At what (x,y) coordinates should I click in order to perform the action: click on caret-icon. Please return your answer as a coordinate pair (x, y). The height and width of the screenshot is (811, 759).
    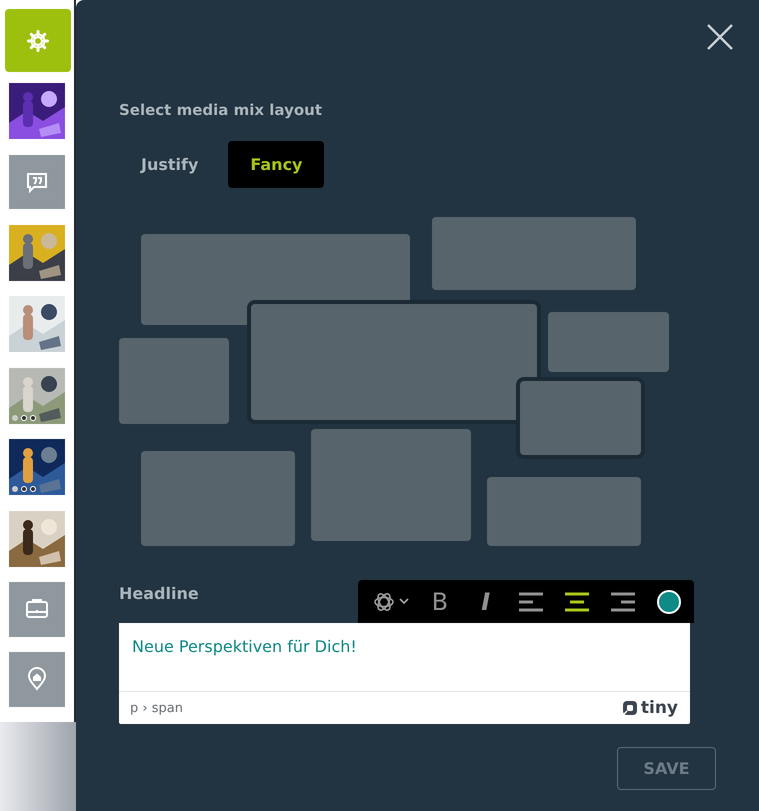
    Looking at the image, I should click on (404, 601).